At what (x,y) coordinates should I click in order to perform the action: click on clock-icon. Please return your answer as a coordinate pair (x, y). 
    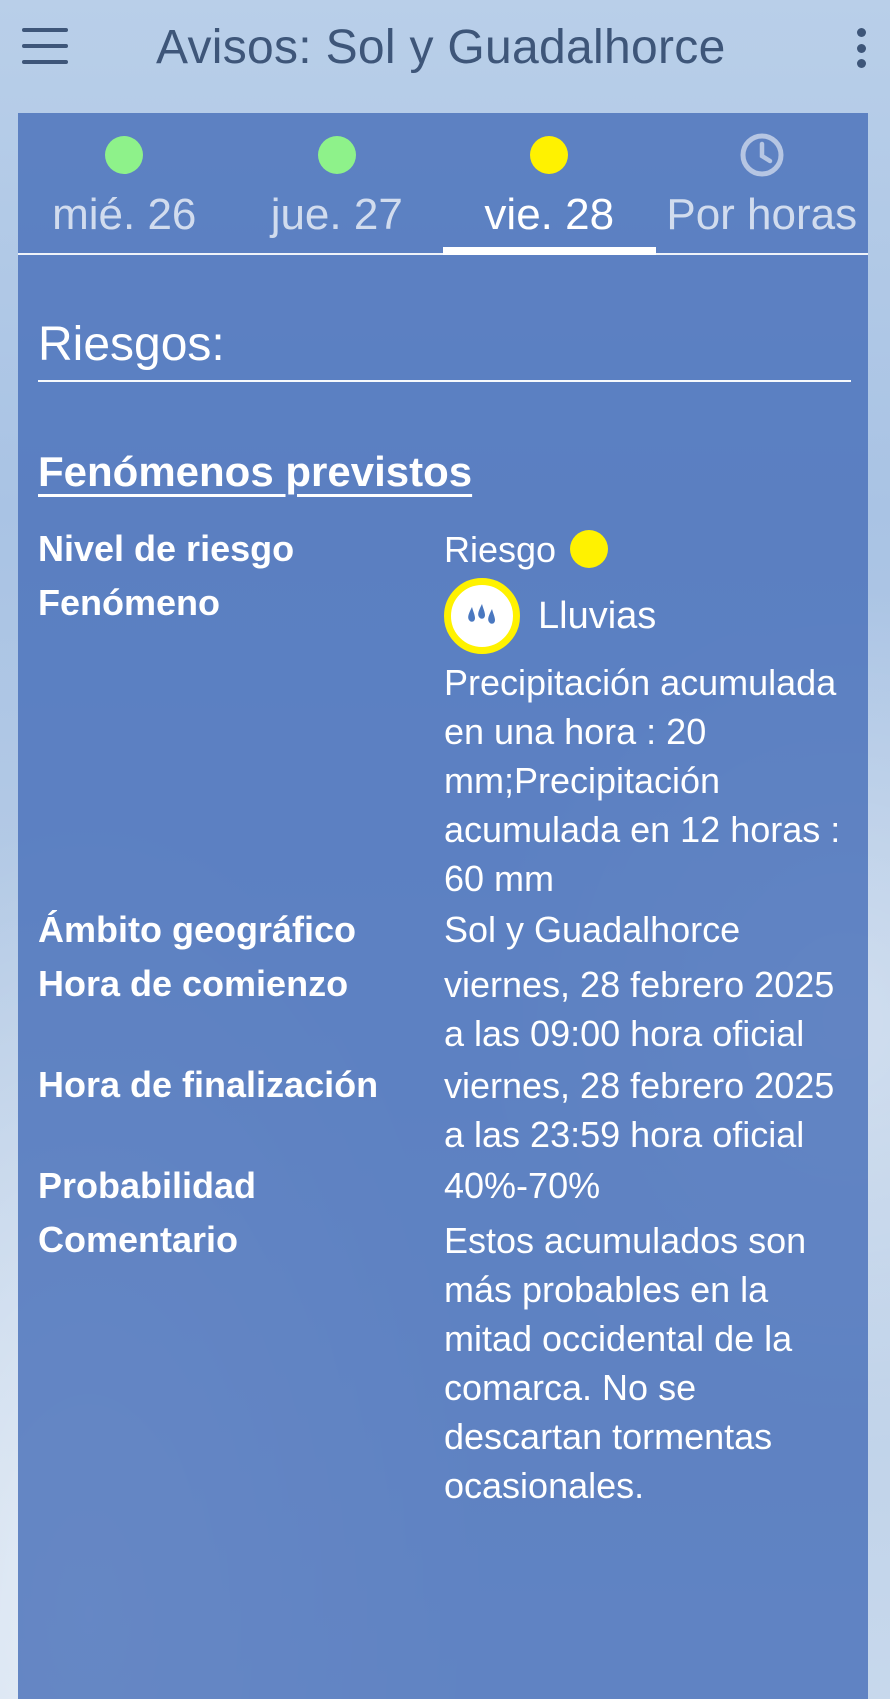
    Looking at the image, I should click on (762, 155).